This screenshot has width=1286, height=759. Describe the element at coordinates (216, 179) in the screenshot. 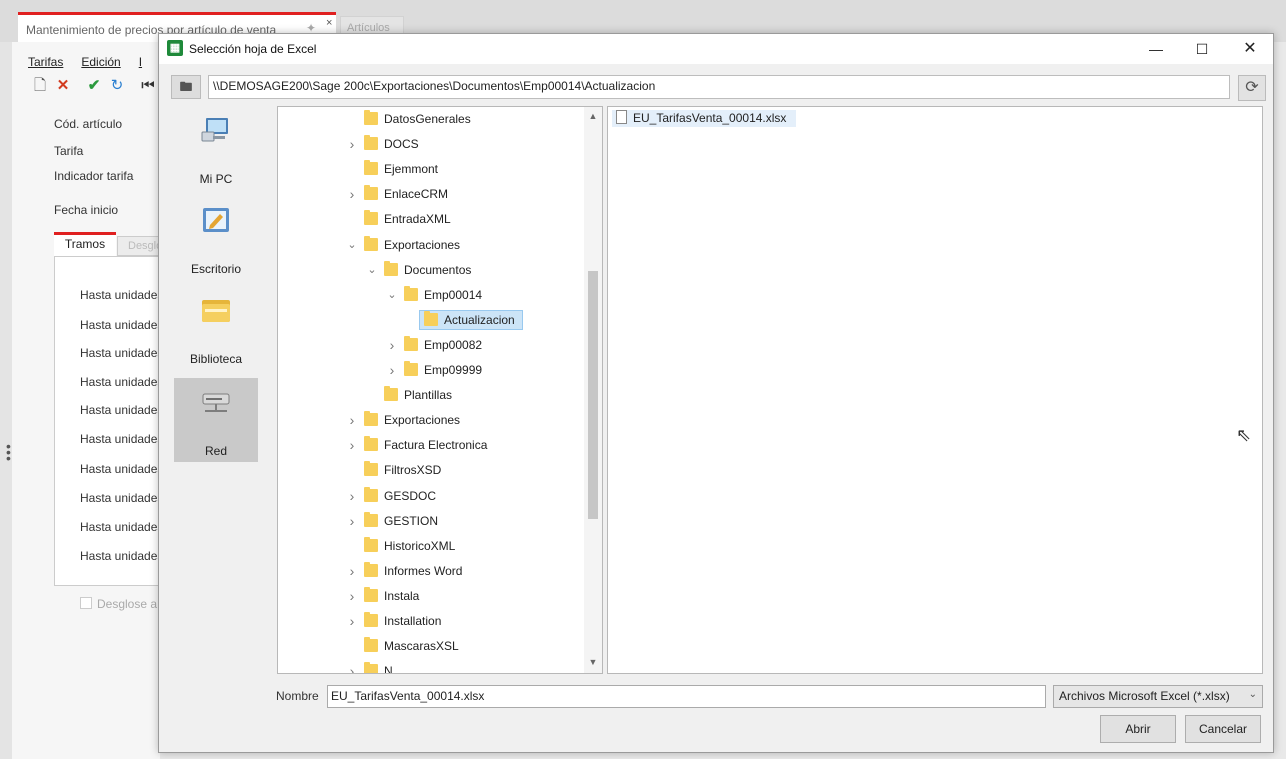

I see `place-label: Mi PC` at that location.